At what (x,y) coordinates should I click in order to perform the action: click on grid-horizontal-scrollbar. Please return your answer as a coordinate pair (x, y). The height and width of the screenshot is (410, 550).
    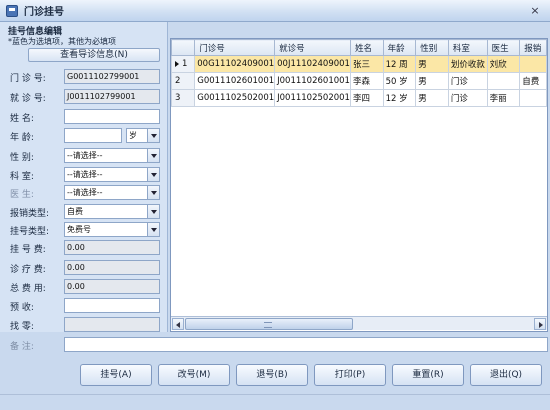
    Looking at the image, I should click on (359, 323).